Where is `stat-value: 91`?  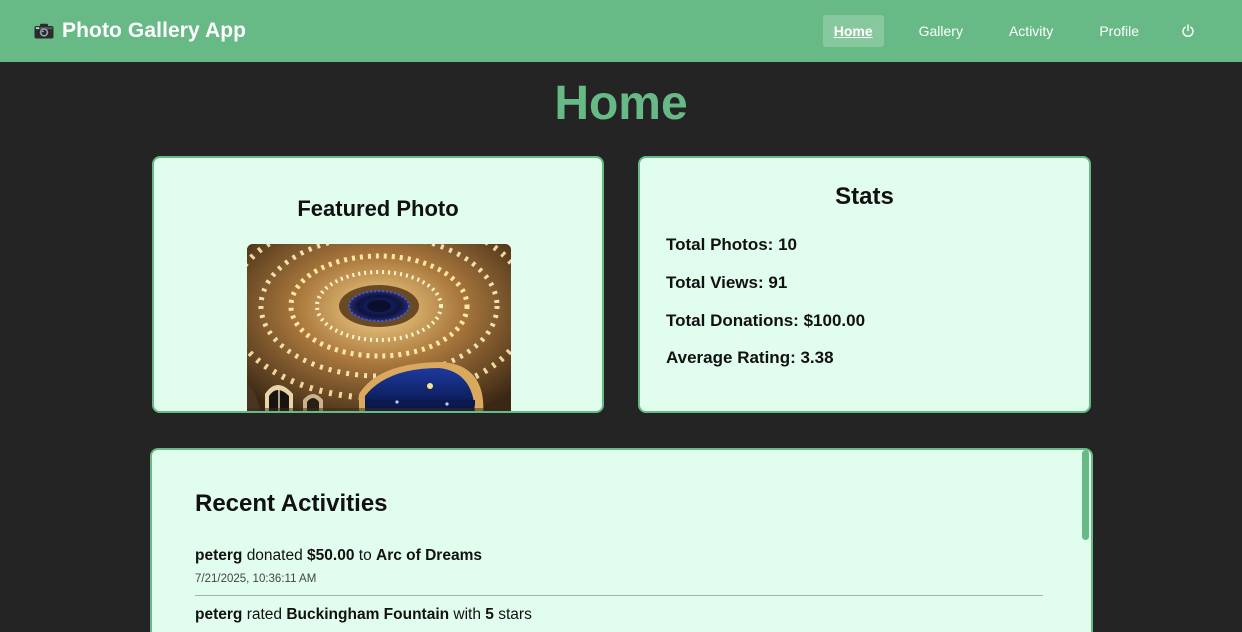 stat-value: 91 is located at coordinates (778, 282).